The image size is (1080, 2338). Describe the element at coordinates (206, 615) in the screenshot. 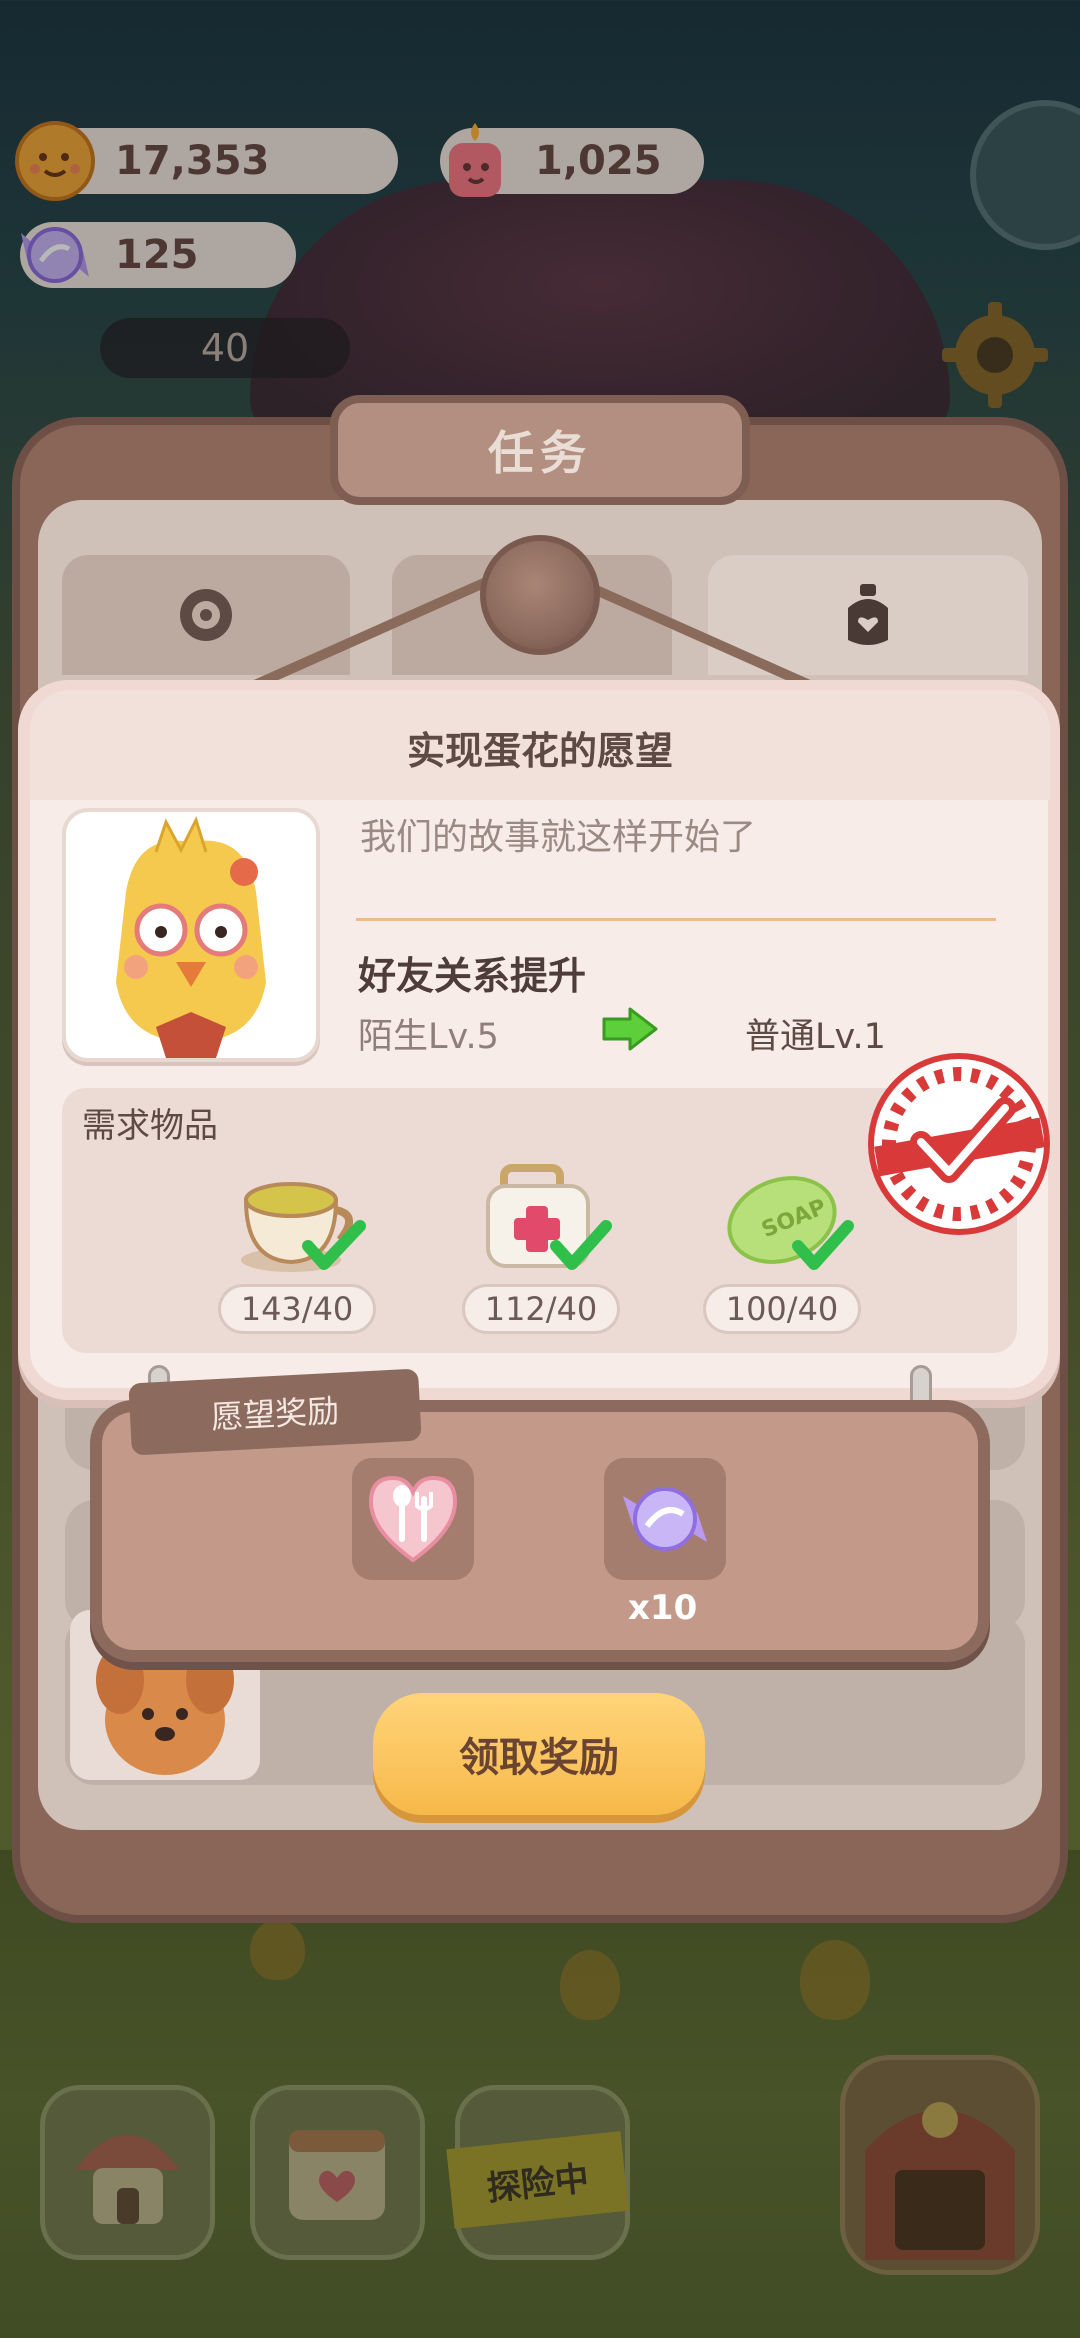

I see `rosette-icon` at that location.